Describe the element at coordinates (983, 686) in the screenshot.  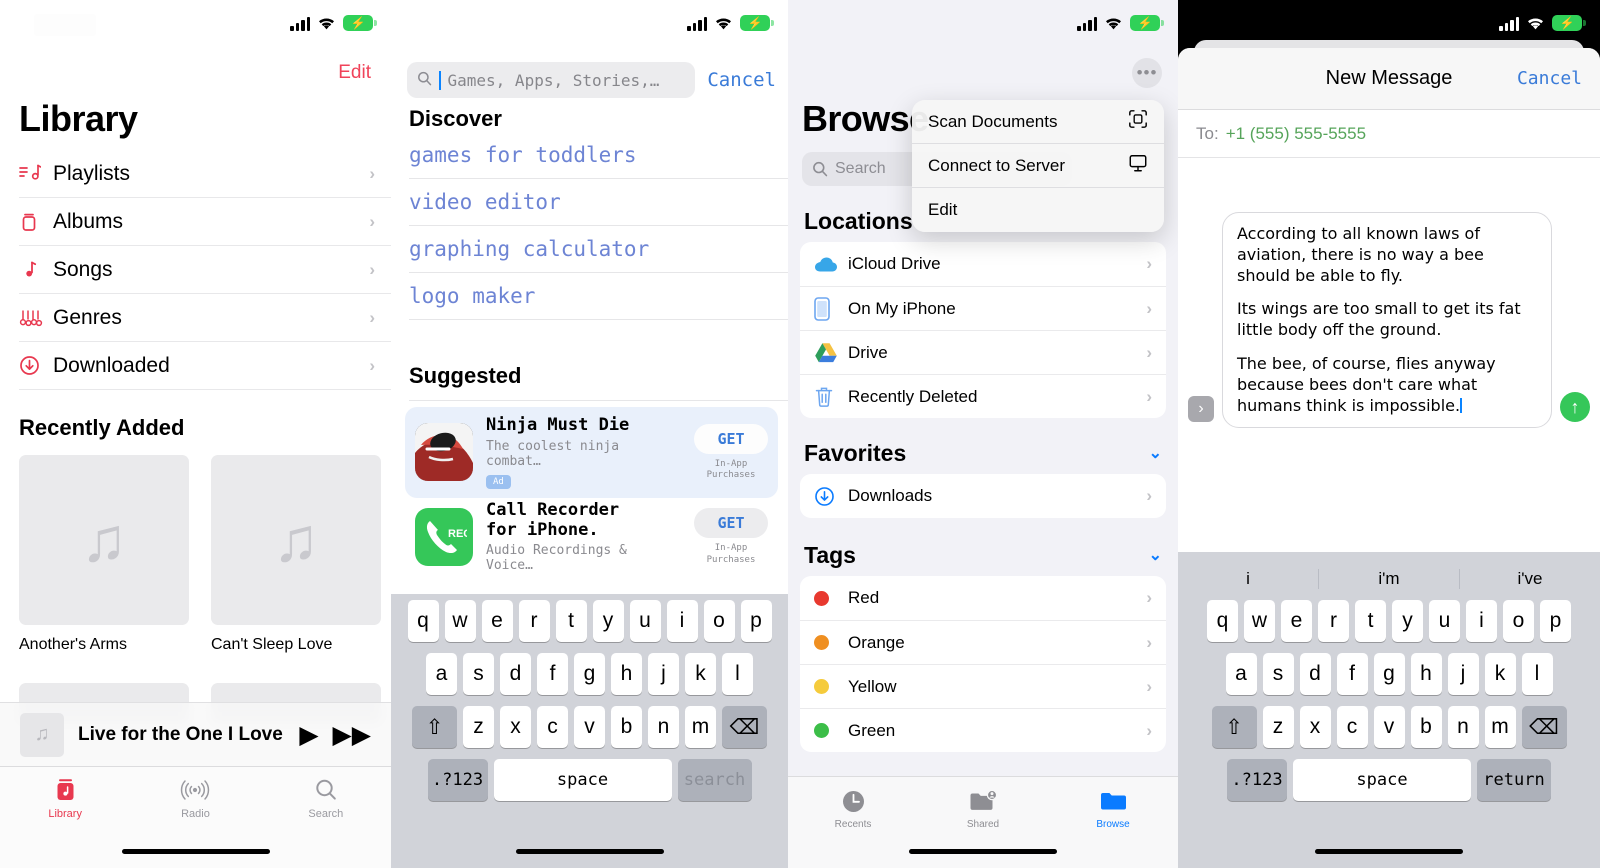
I see `list-item-tag-yellow: Yellow ›` at that location.